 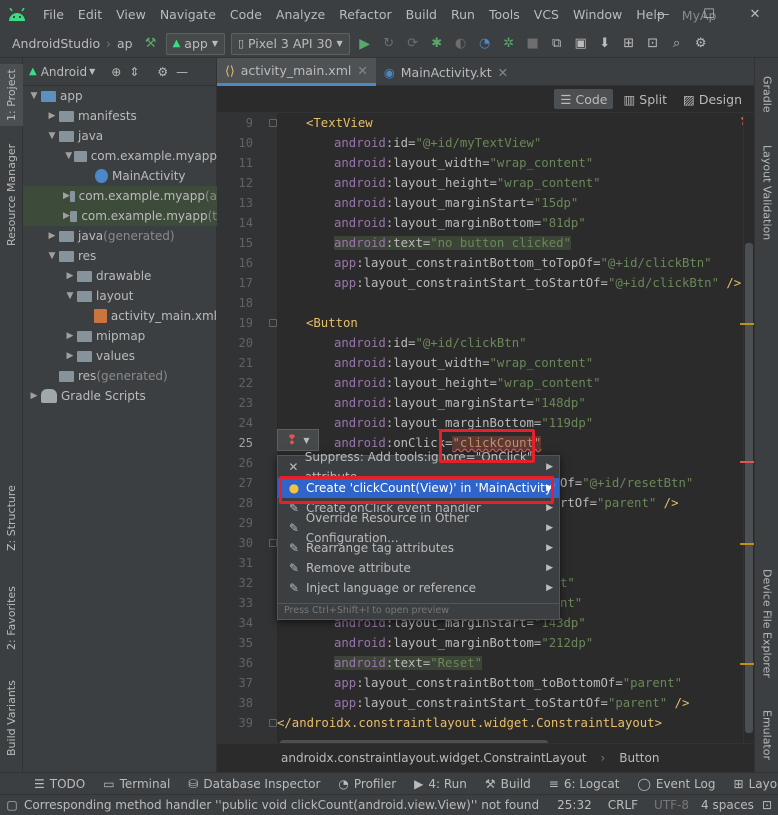 What do you see at coordinates (136, 784) in the screenshot?
I see `tool-window-1: ▭ Terminal` at bounding box center [136, 784].